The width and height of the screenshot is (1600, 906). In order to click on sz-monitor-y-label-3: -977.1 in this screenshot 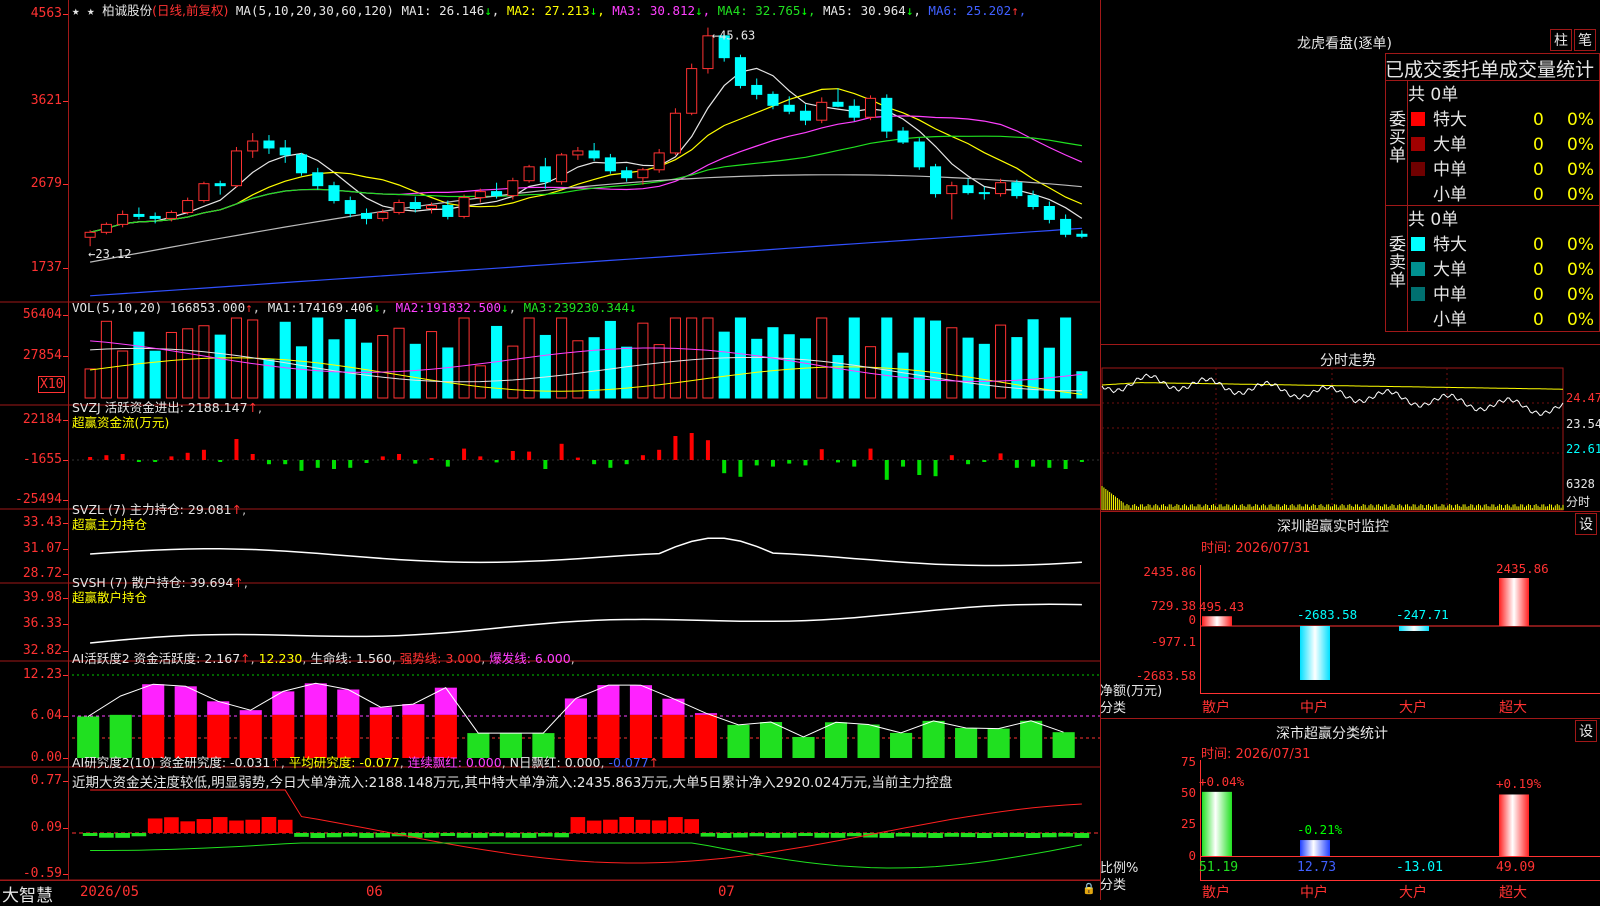, I will do `click(1173, 641)`.